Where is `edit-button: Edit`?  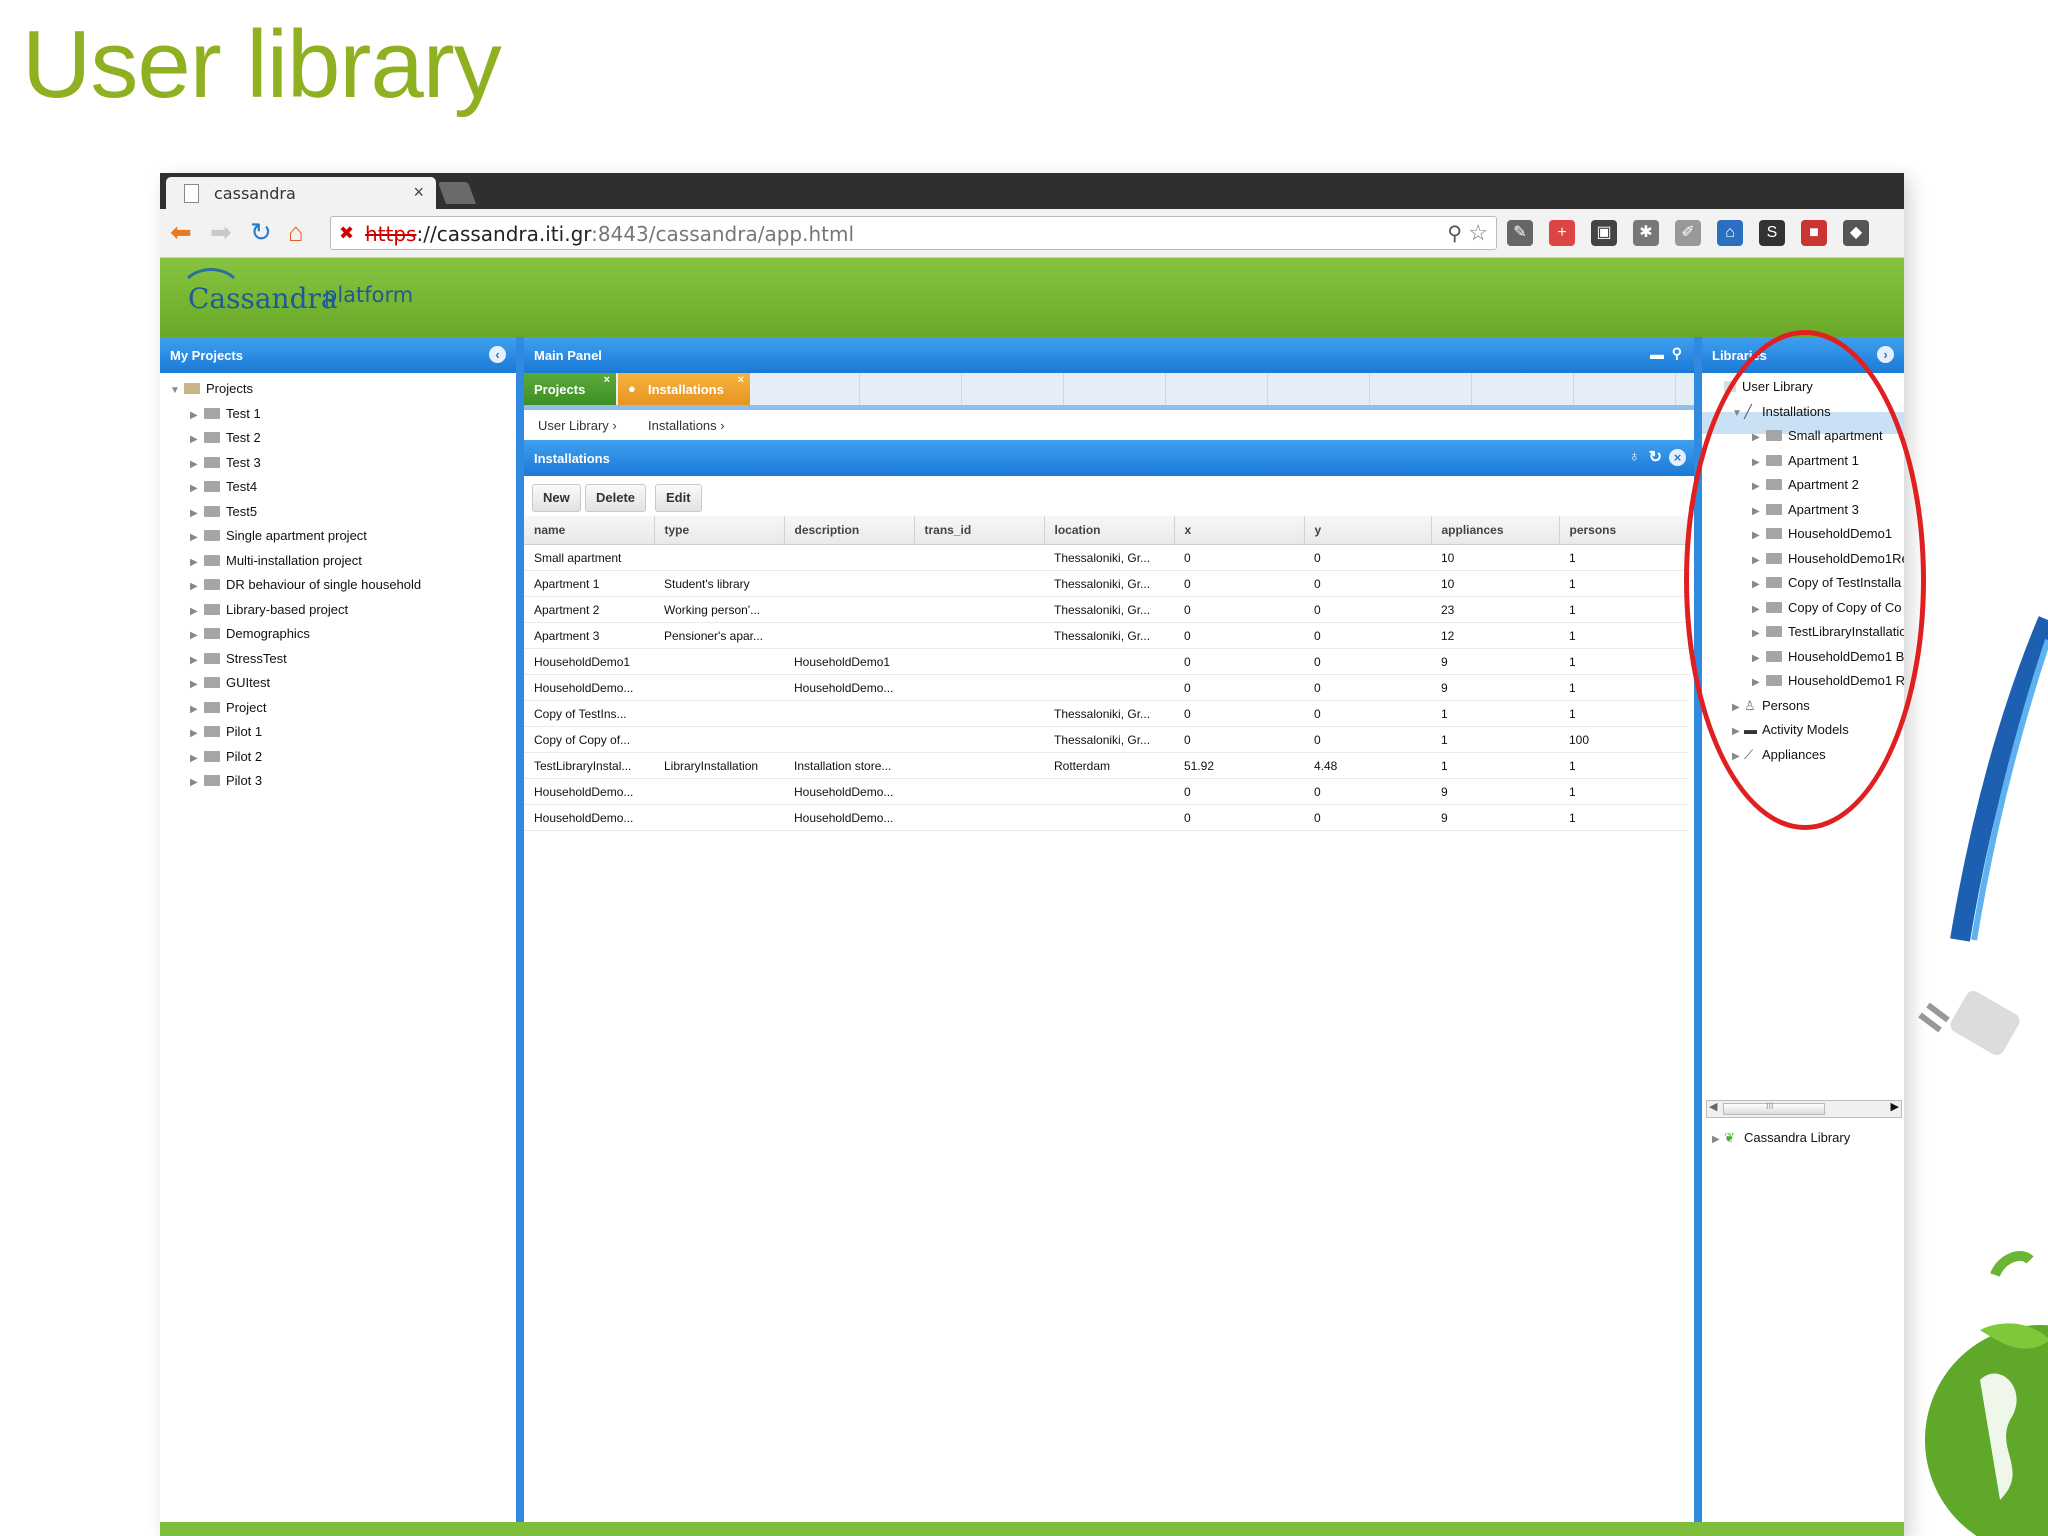
edit-button: Edit is located at coordinates (678, 498).